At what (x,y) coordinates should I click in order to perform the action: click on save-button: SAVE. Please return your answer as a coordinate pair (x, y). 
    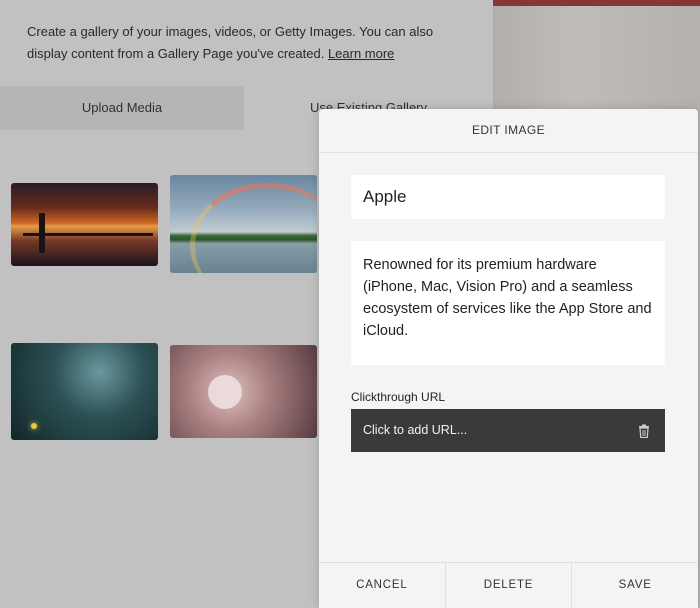
    Looking at the image, I should click on (634, 585).